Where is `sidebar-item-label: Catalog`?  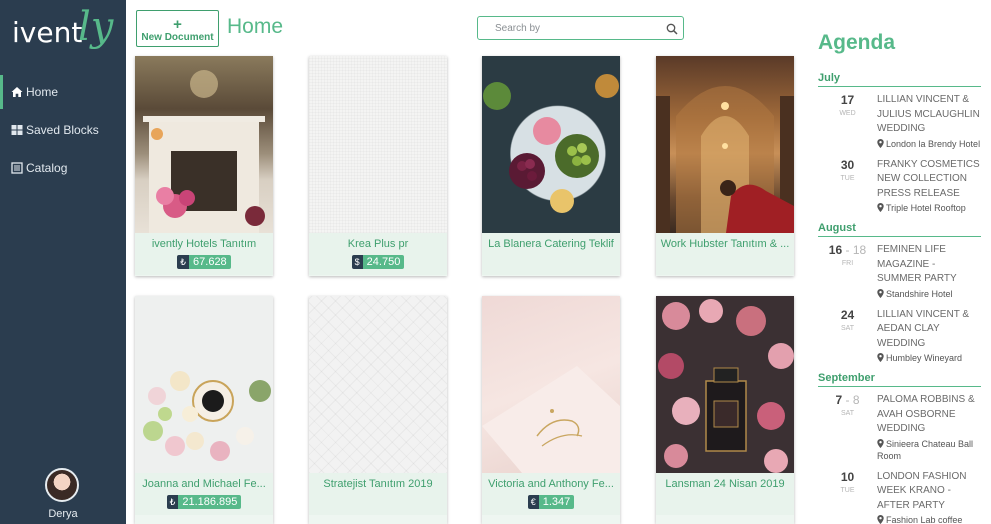
sidebar-item-label: Catalog is located at coordinates (47, 168).